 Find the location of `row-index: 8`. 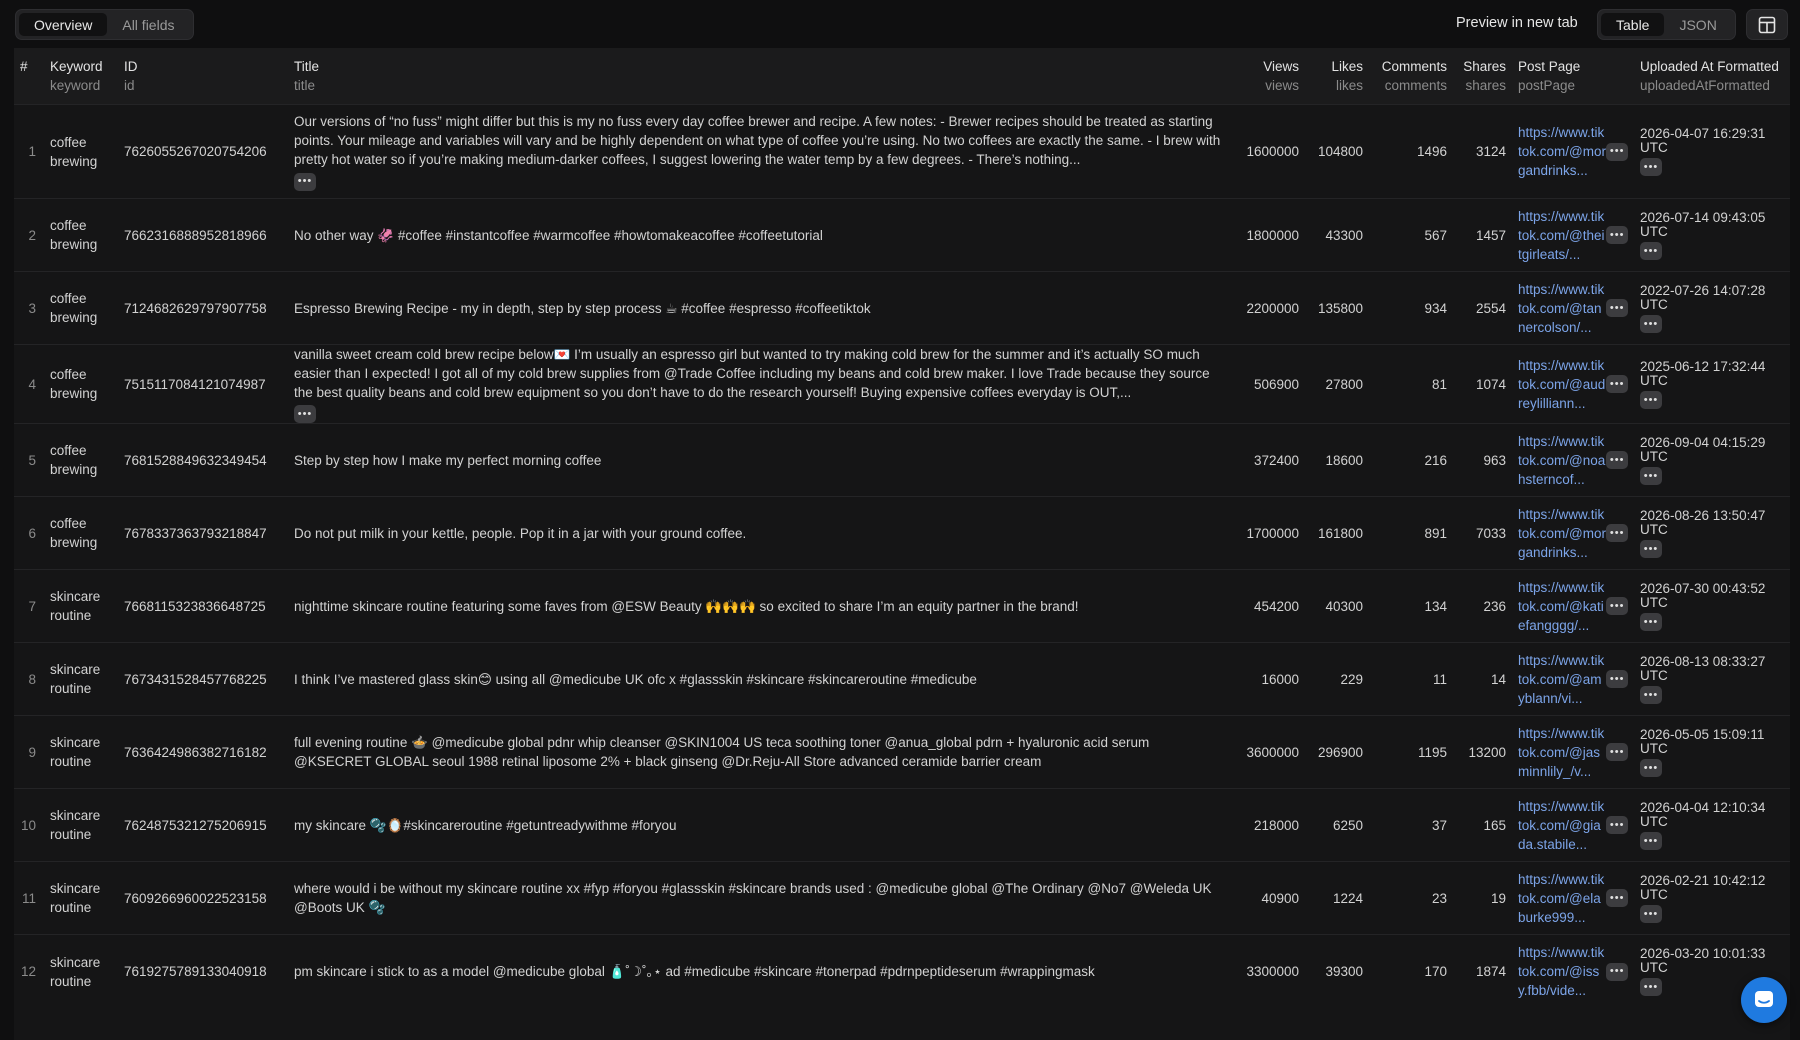

row-index: 8 is located at coordinates (29, 679).